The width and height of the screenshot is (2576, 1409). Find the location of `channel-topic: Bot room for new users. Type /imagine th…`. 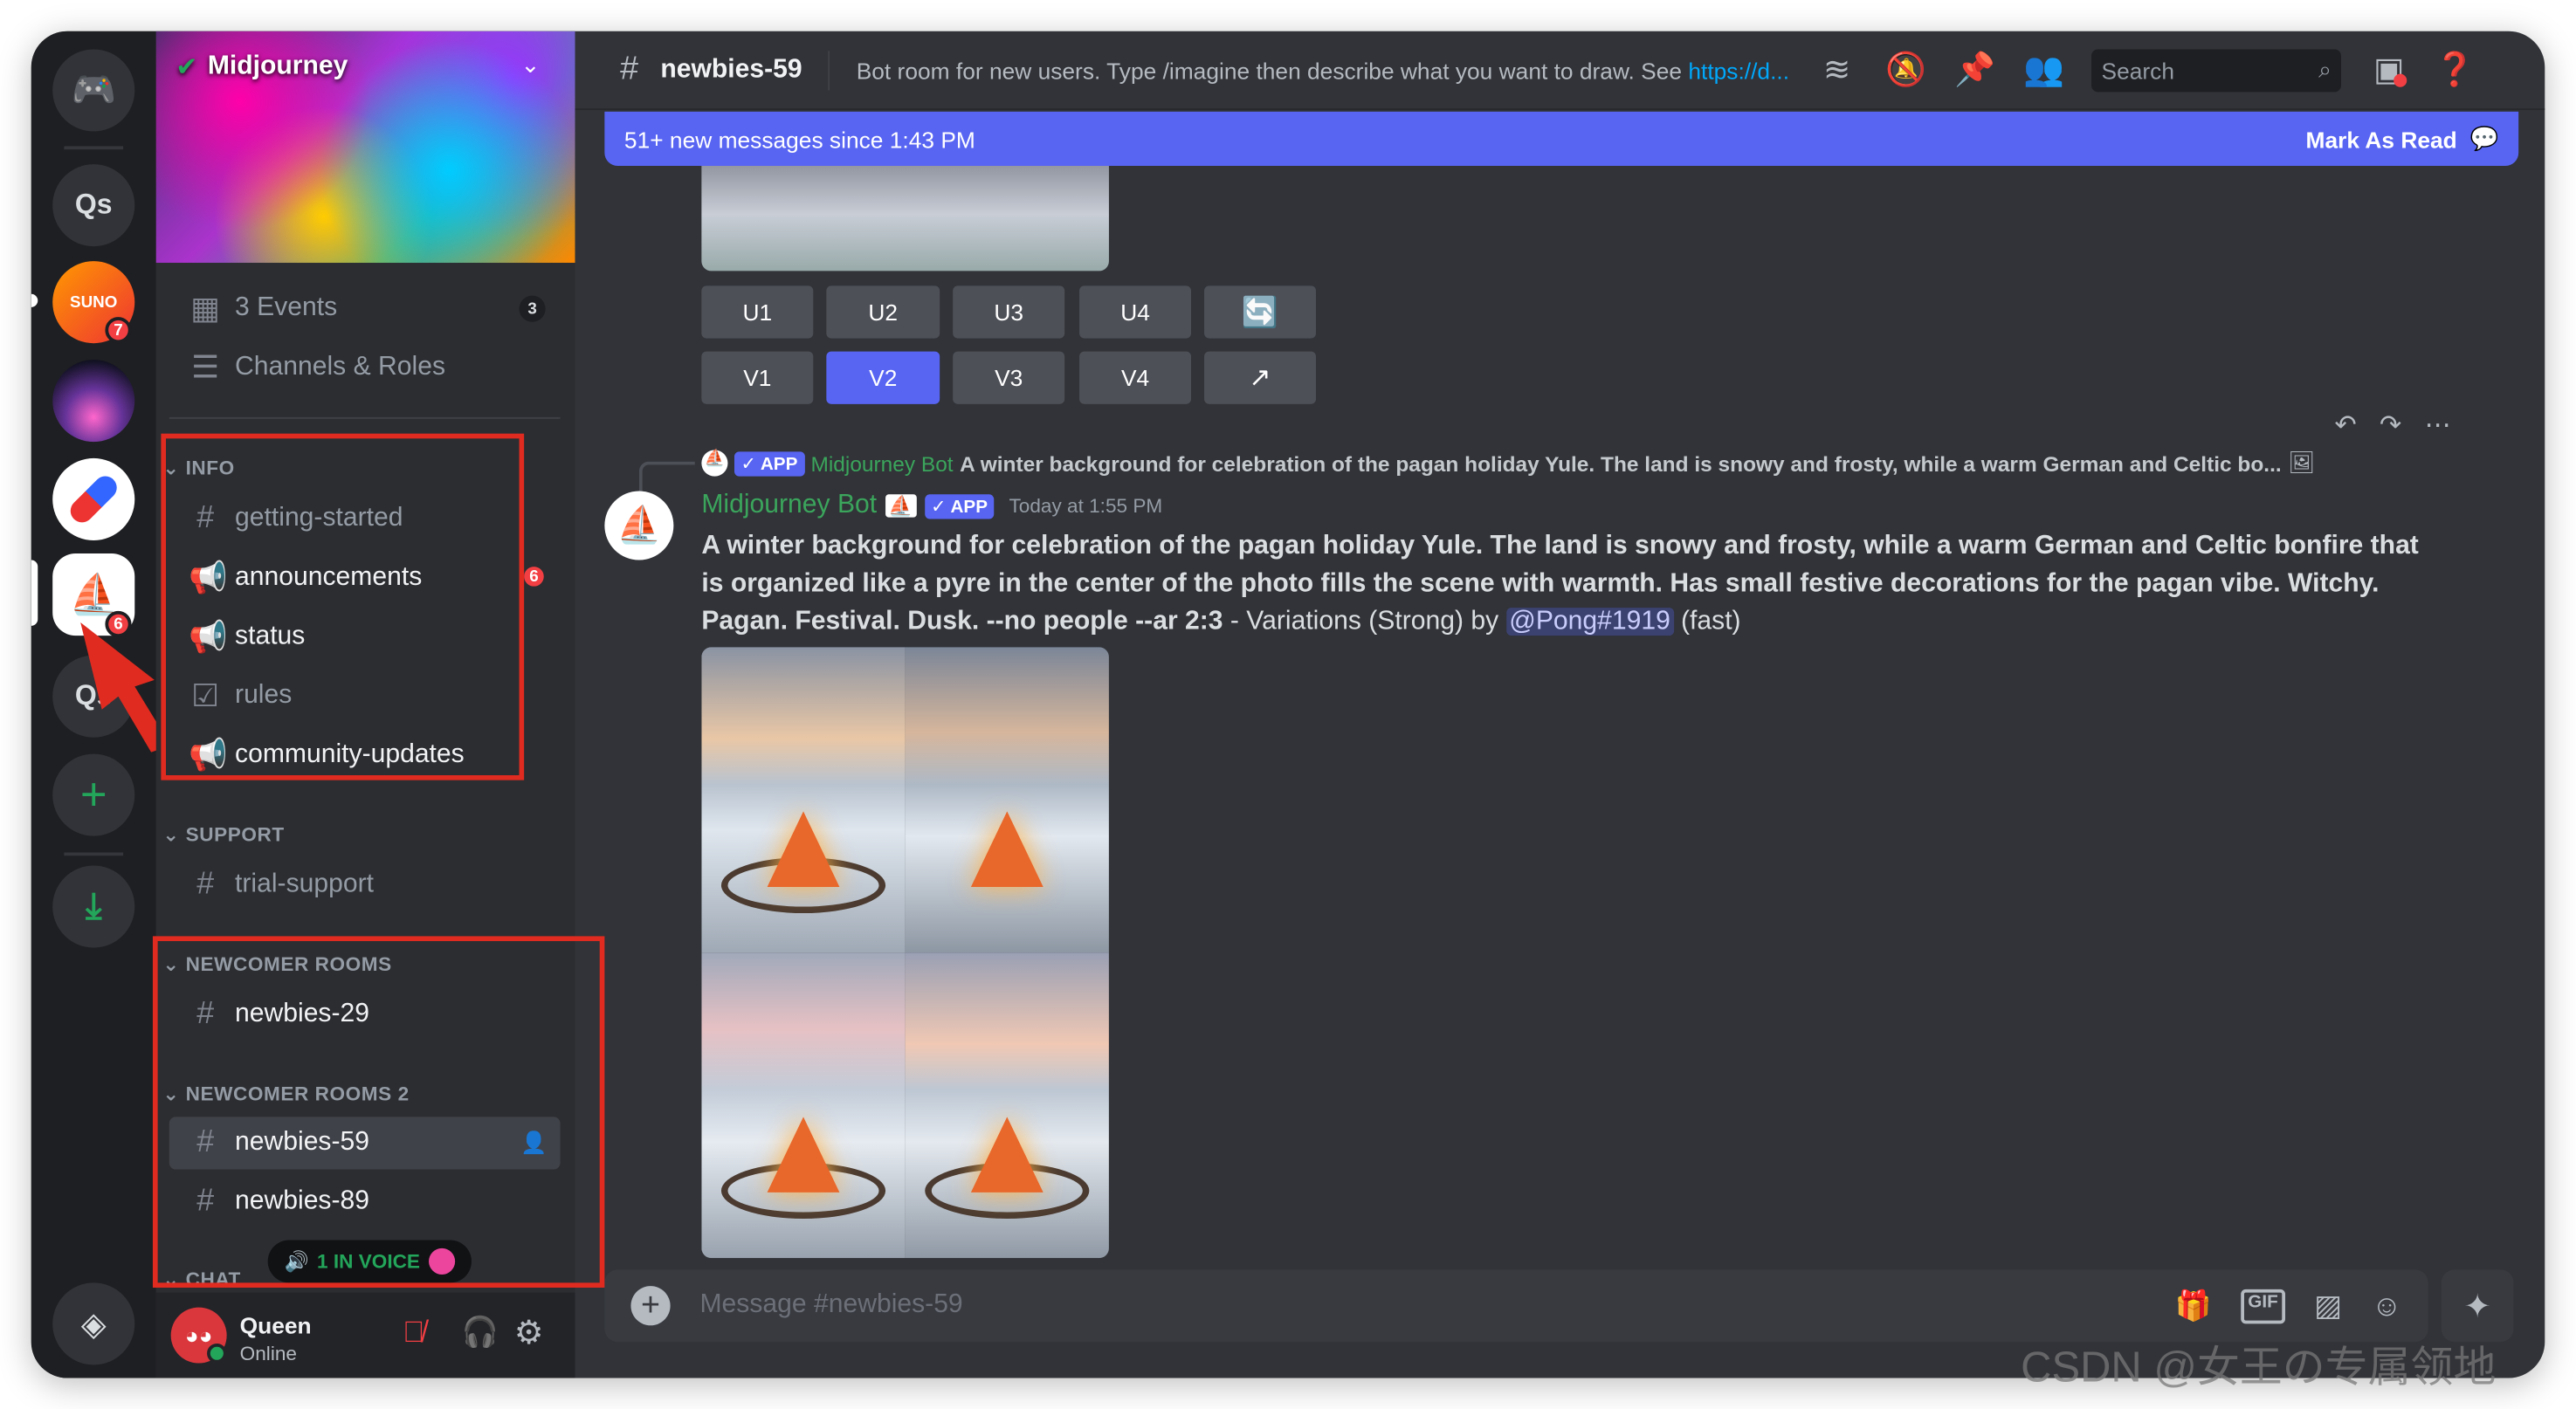

channel-topic: Bot room for new users. Type /imagine th… is located at coordinates (1323, 70).